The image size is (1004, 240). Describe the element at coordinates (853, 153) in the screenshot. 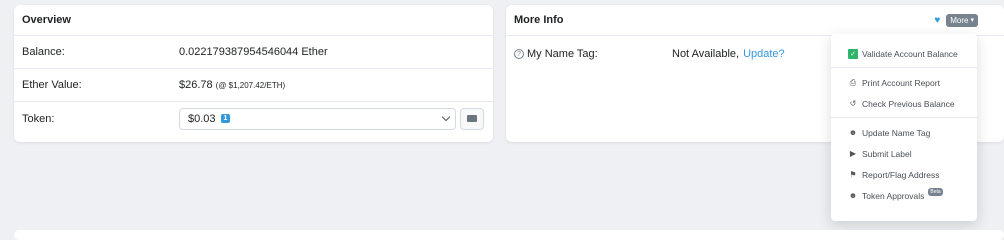

I see `tag-icon: ▶` at that location.